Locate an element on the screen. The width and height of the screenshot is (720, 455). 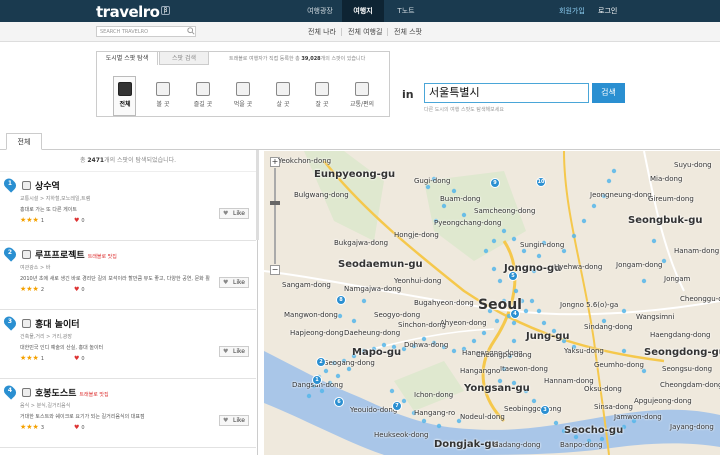
map-pin-marker: 10 is located at coordinates (541, 182).